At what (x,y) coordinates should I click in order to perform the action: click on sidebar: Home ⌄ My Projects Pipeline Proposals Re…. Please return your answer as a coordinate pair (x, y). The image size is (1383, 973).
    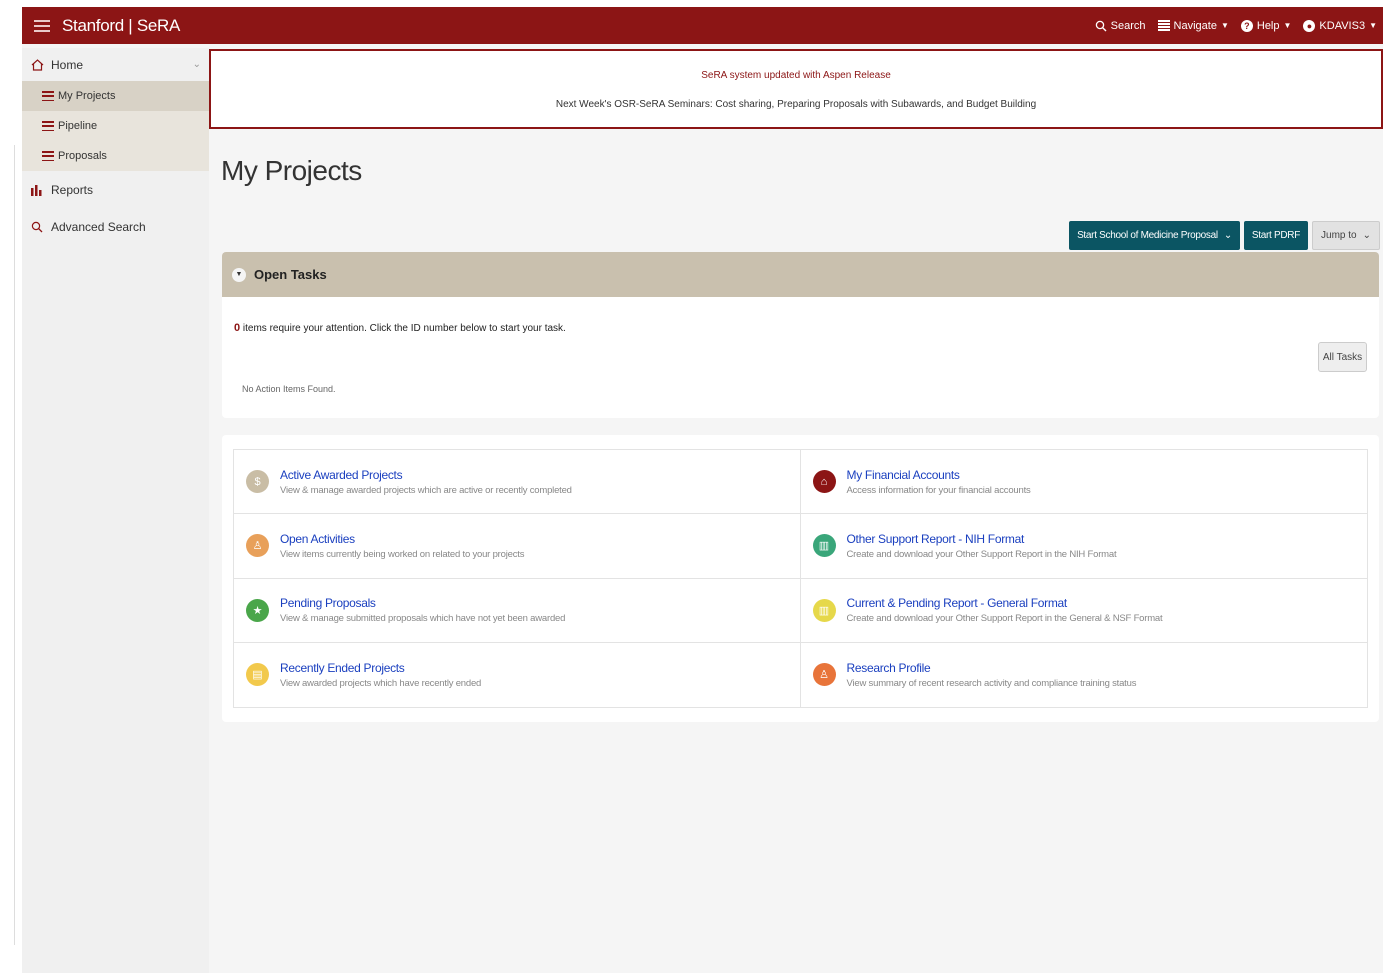
    Looking at the image, I should click on (115, 510).